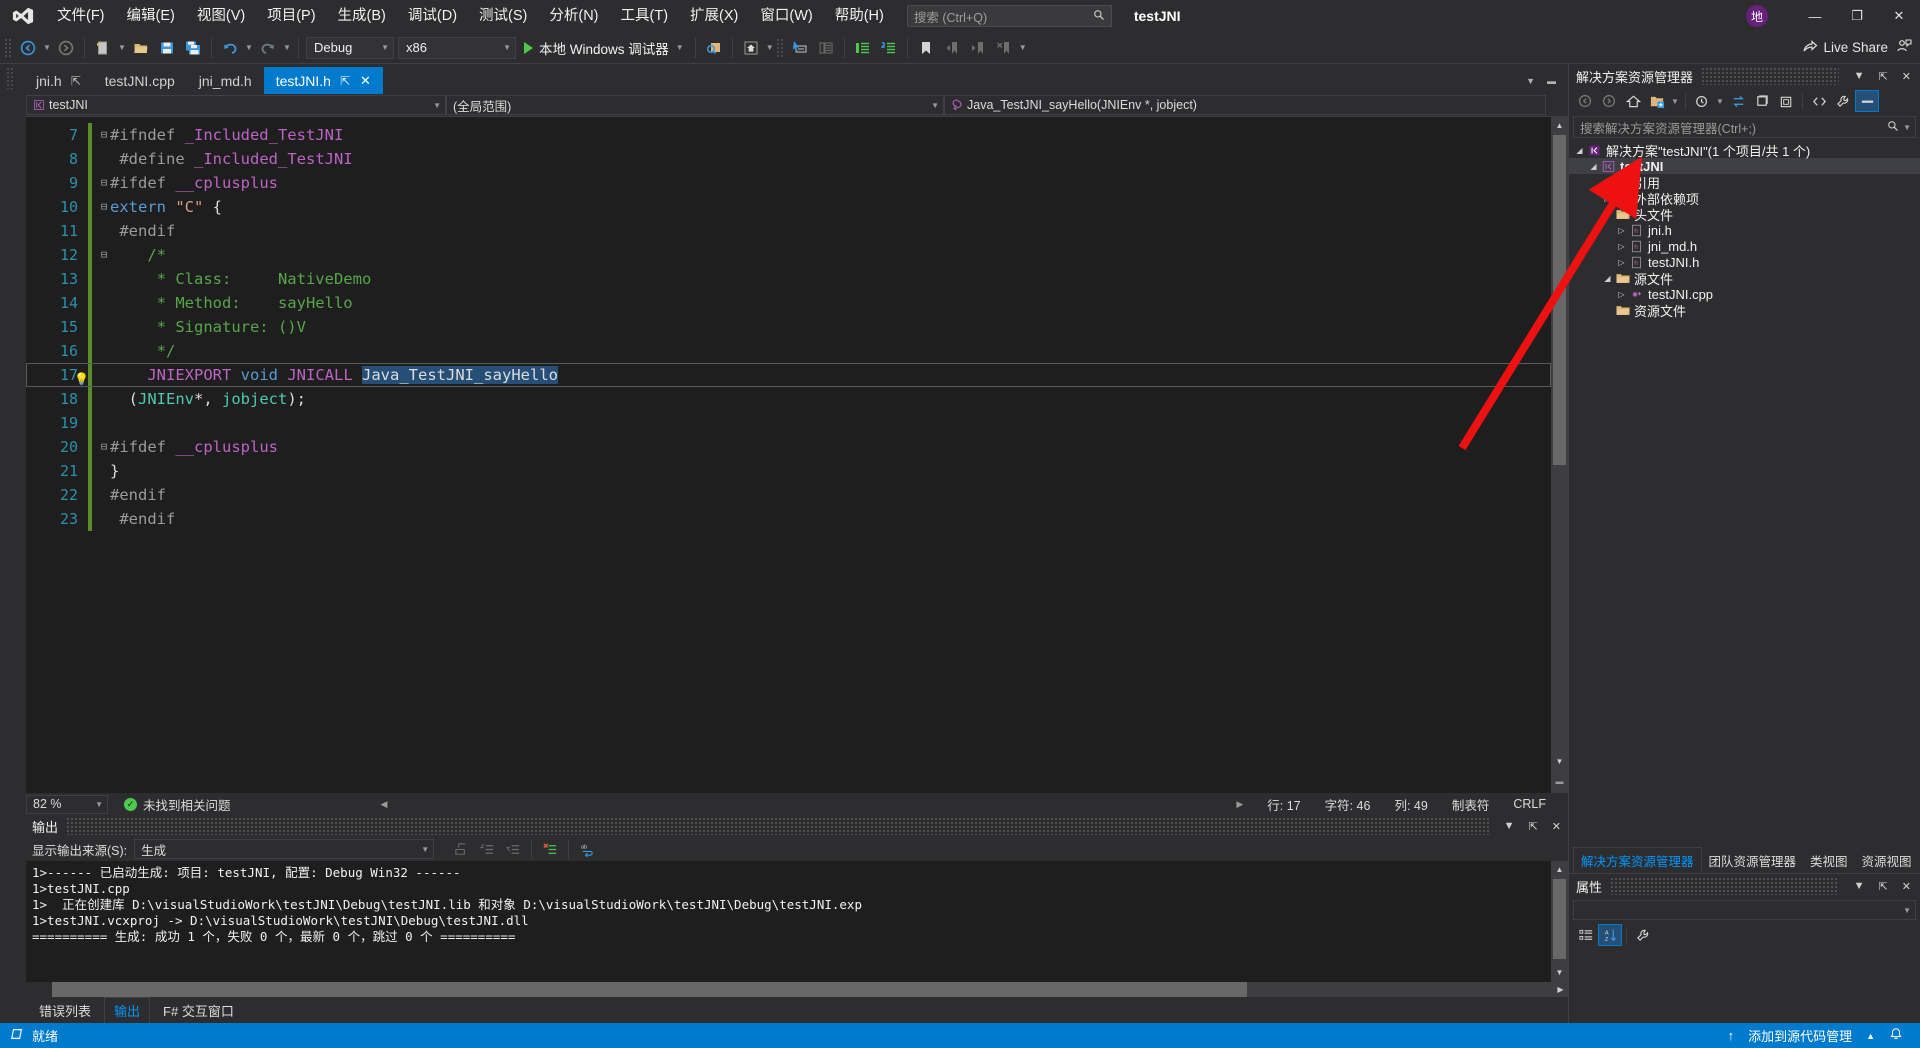  Describe the element at coordinates (1559, 781) in the screenshot. I see `scroll-split-icon: ▬` at that location.